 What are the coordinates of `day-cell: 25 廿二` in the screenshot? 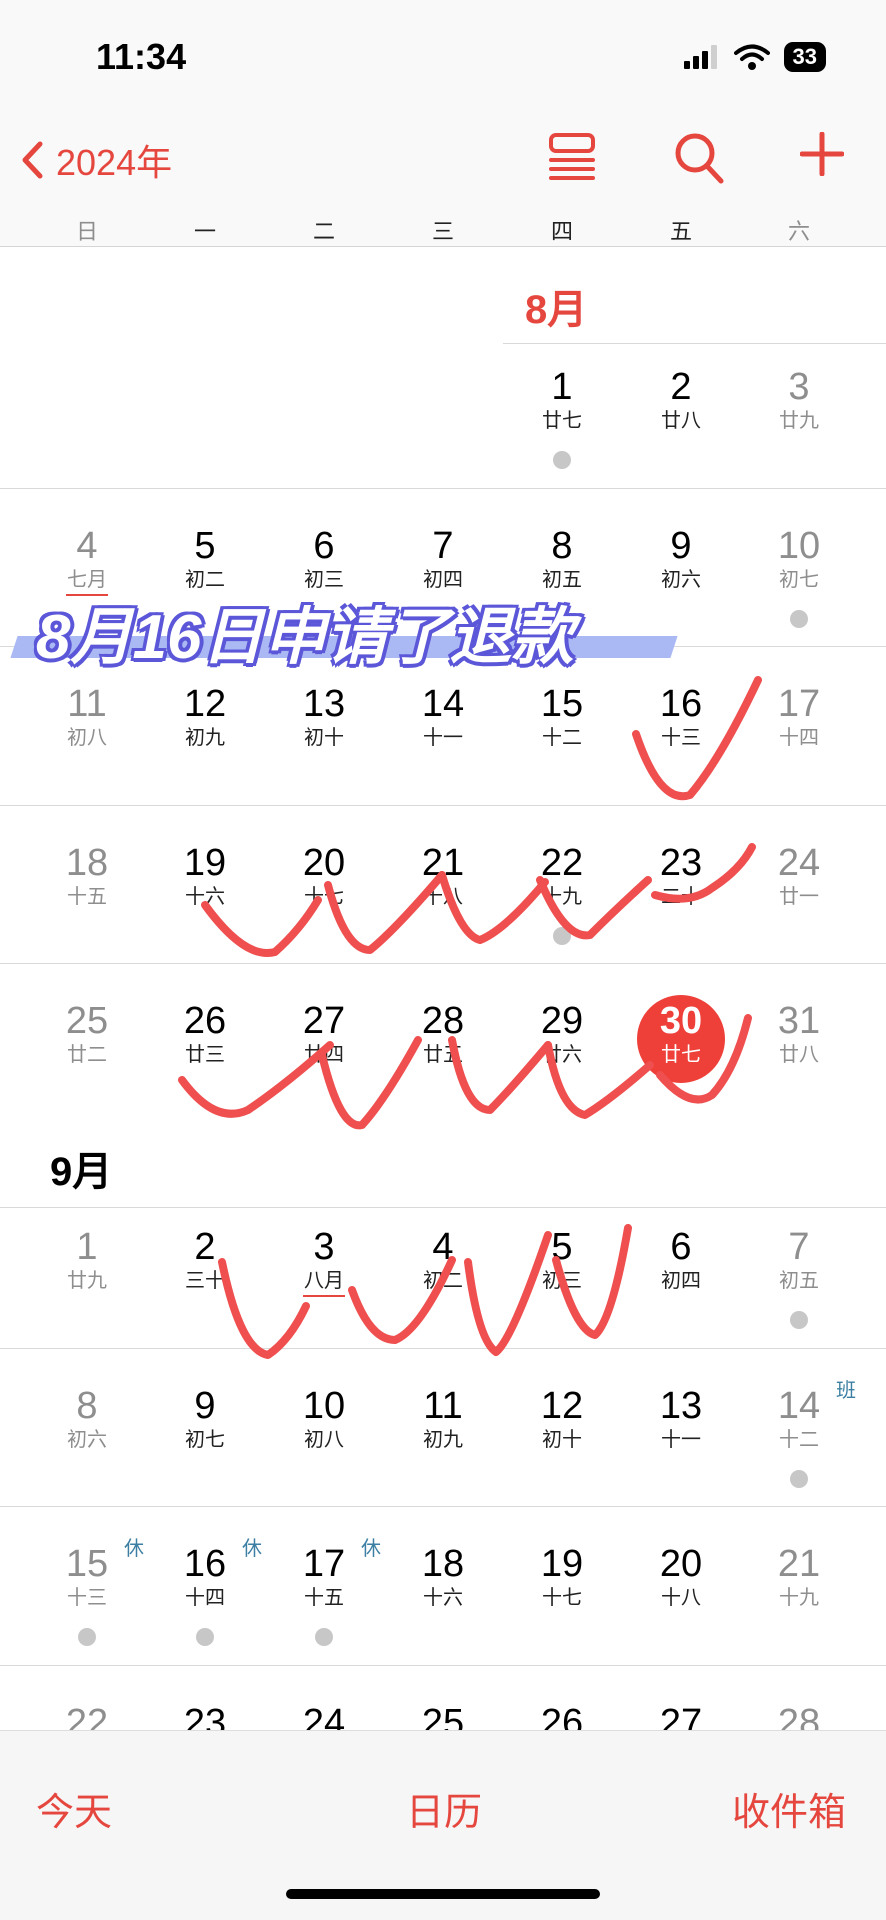 It's located at (87, 1056).